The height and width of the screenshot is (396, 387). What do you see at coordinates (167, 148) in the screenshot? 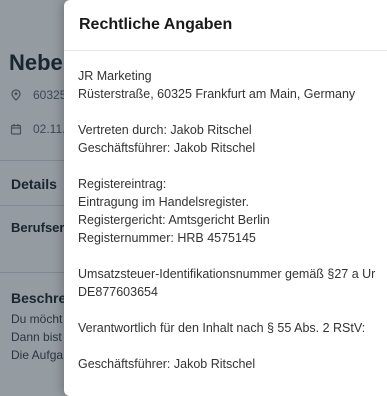
I see `managing-director: Geschäftsführer: Jakob Ritschel` at bounding box center [167, 148].